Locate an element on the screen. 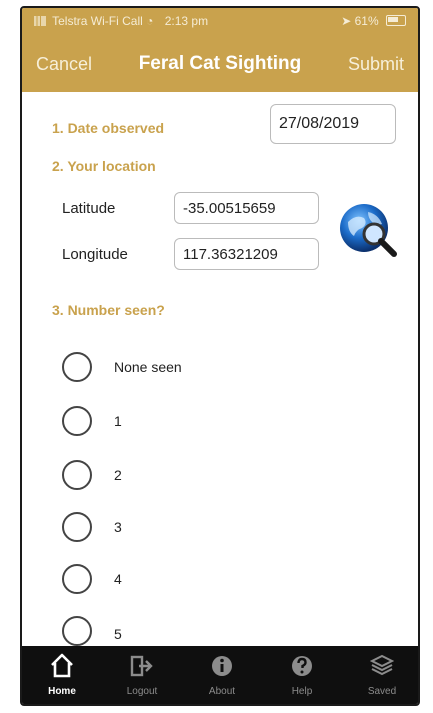  logout-icon is located at coordinates (141, 666).